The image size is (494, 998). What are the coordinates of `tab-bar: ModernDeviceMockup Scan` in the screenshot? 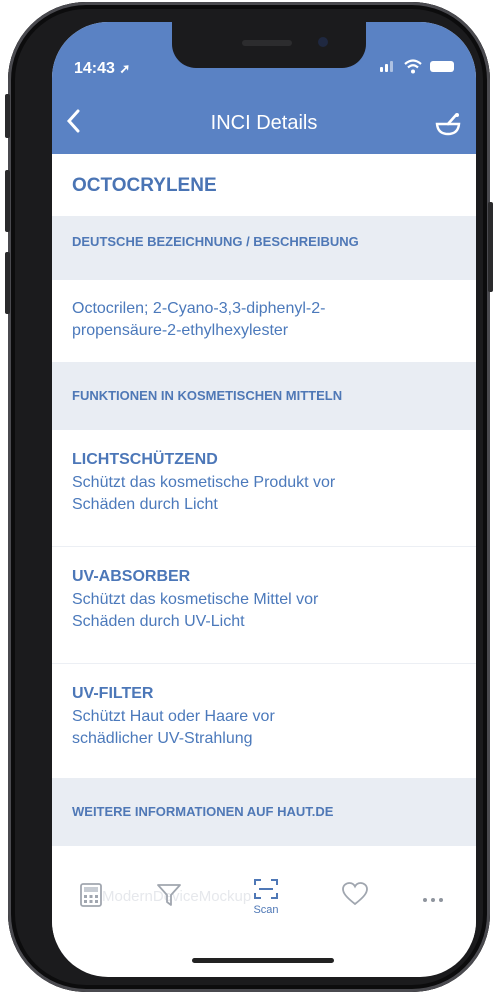 It's located at (264, 905).